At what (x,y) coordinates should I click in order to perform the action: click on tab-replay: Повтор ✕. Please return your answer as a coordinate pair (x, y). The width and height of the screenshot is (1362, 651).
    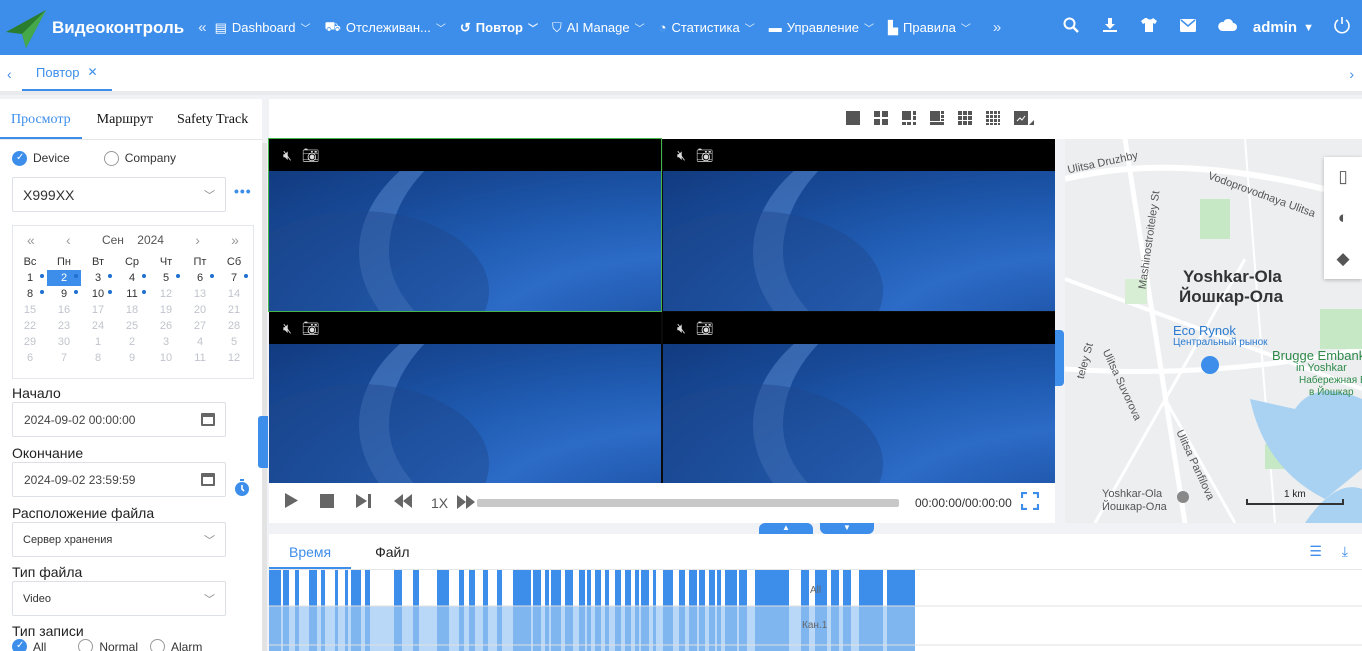
    Looking at the image, I should click on (67, 73).